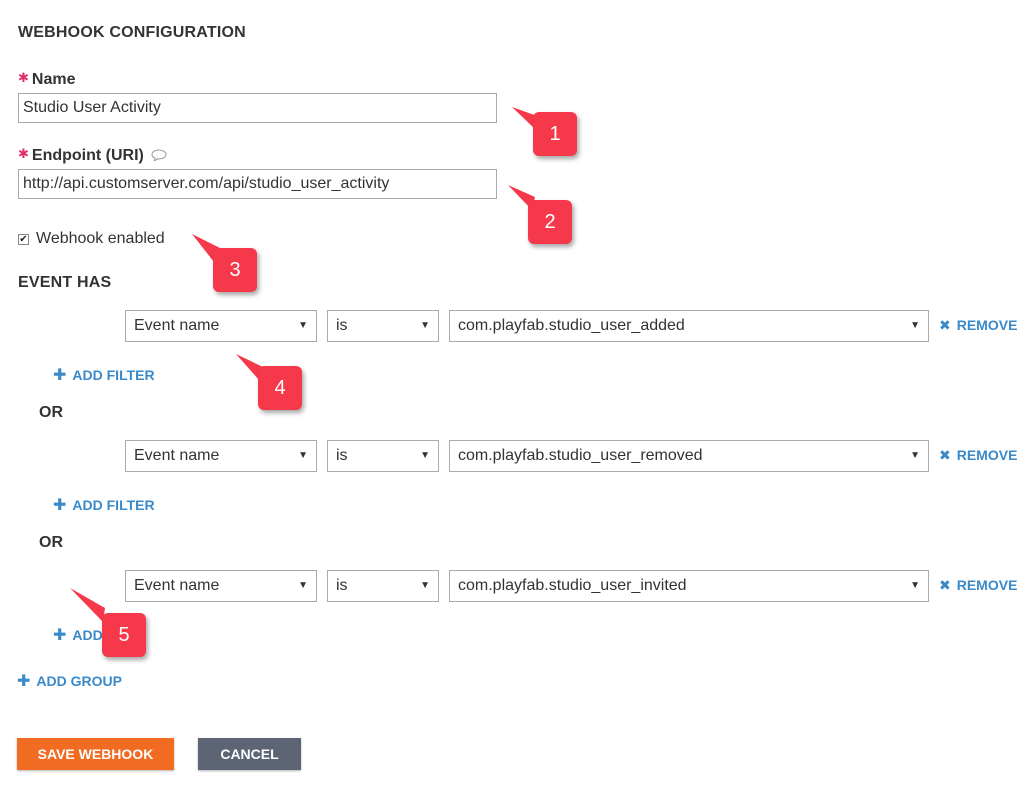  What do you see at coordinates (689, 326) in the screenshot?
I see `value-select: com.playfab.studio_user_added ▼` at bounding box center [689, 326].